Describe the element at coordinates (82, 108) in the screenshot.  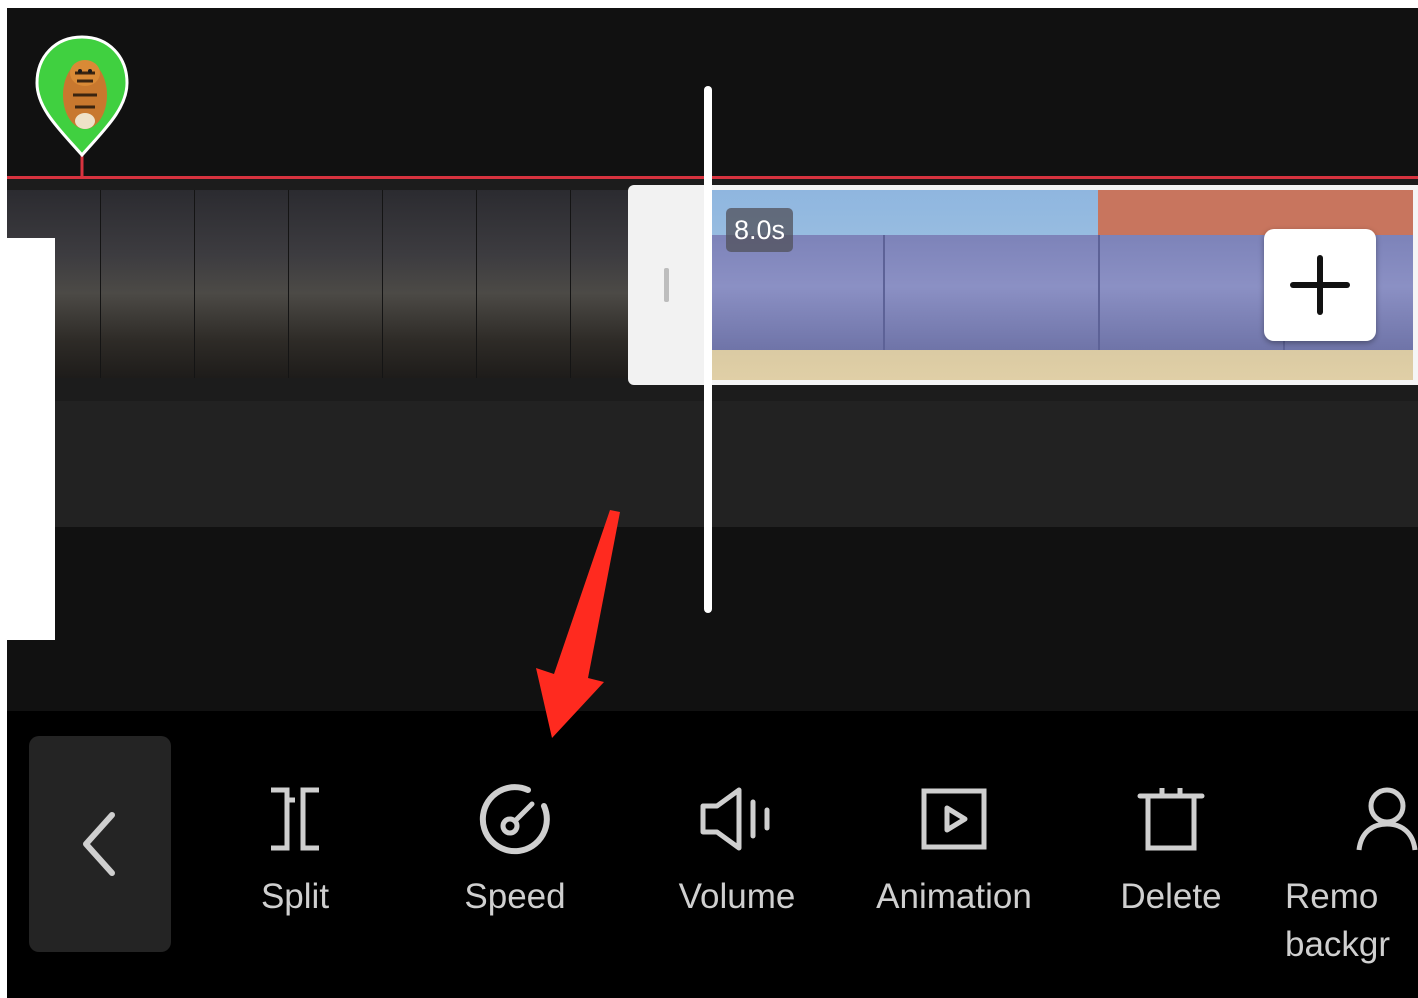
I see `sticker-keyframe-marker` at that location.